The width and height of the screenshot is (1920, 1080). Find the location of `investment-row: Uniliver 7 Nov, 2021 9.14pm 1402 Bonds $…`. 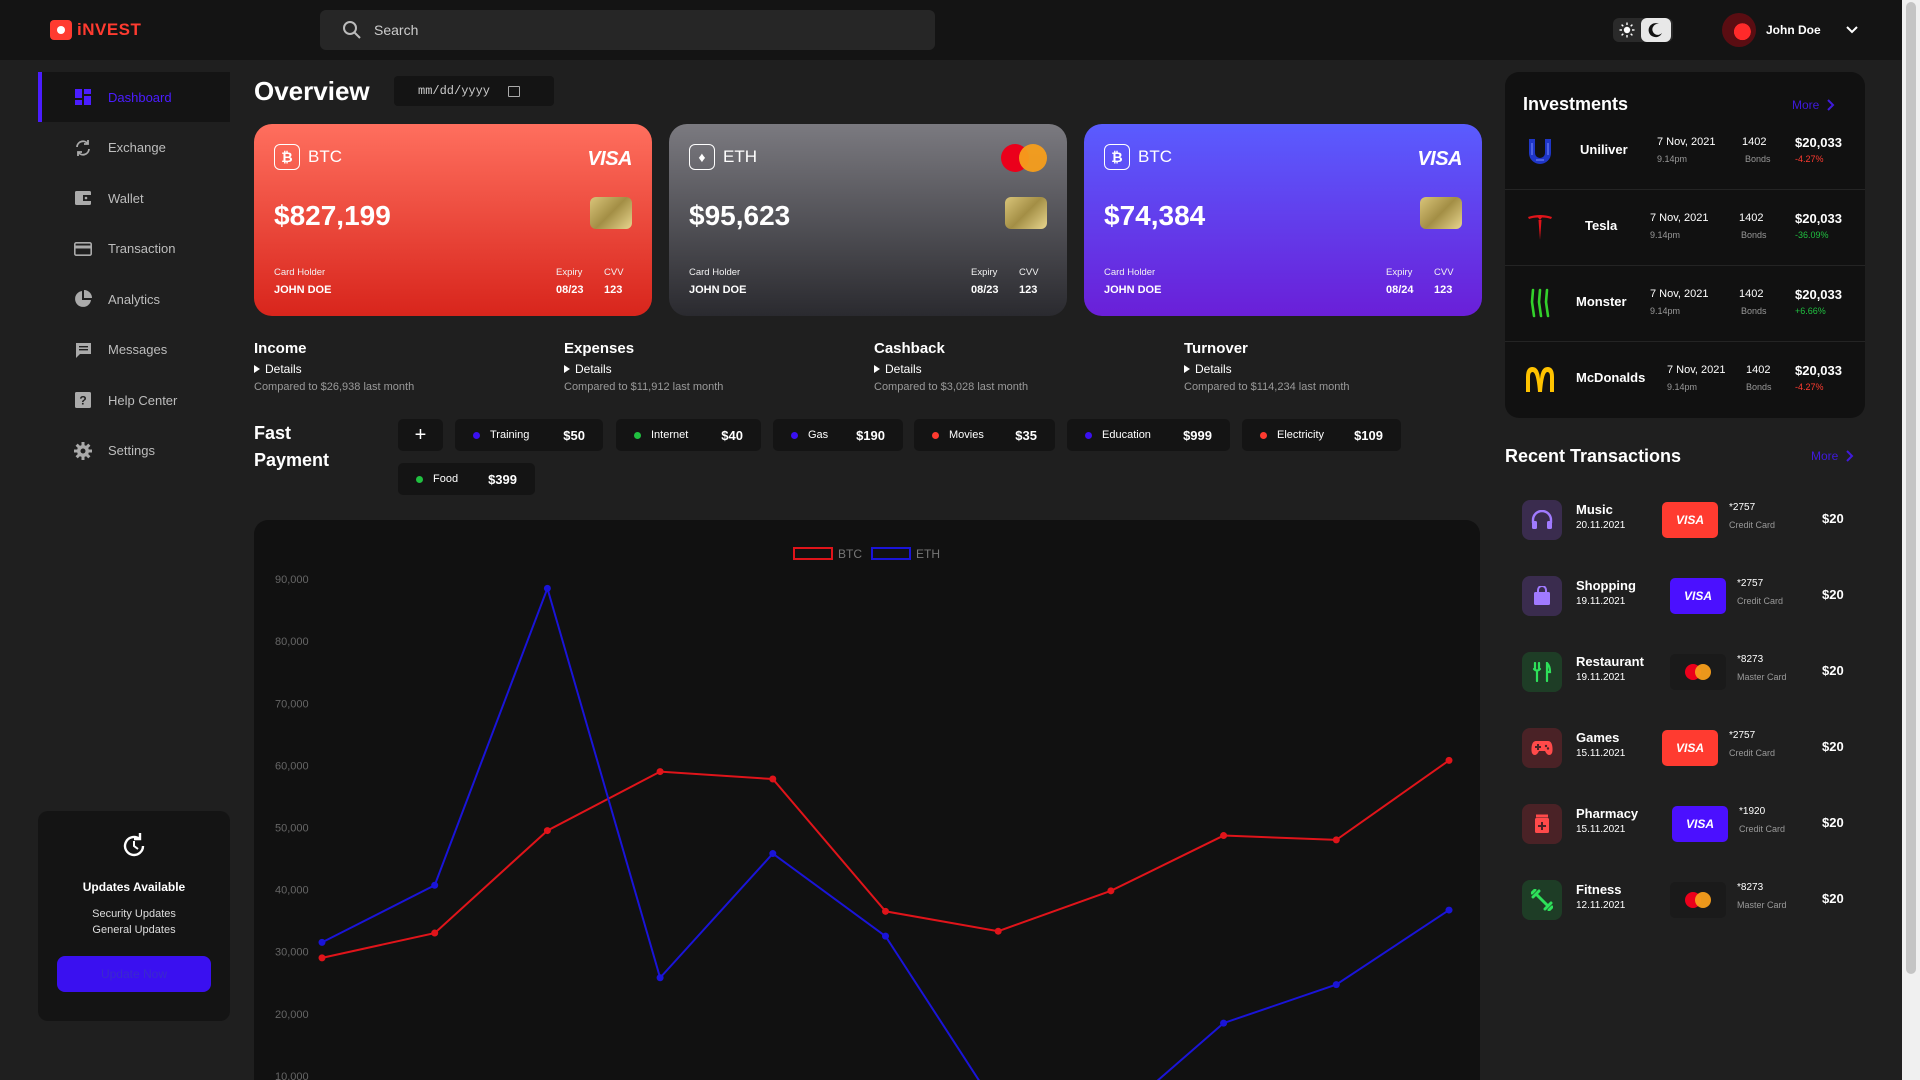

investment-row: Uniliver 7 Nov, 2021 9.14pm 1402 Bonds $… is located at coordinates (1685, 152).